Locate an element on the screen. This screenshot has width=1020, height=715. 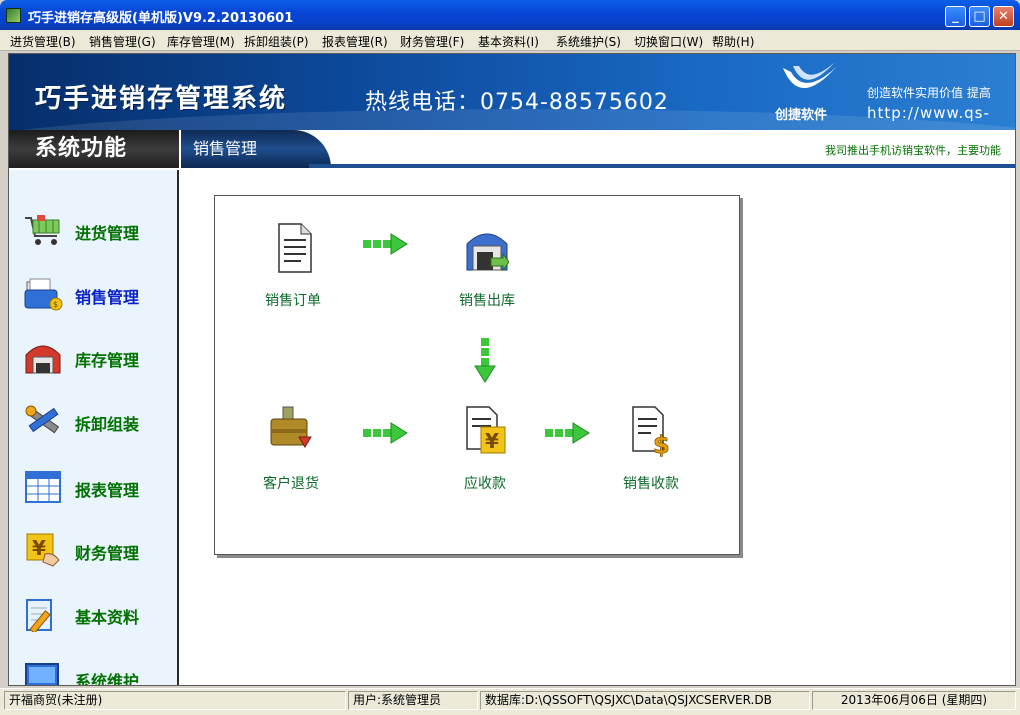
sidebar-item-label: 库存管理 is located at coordinates (107, 360).